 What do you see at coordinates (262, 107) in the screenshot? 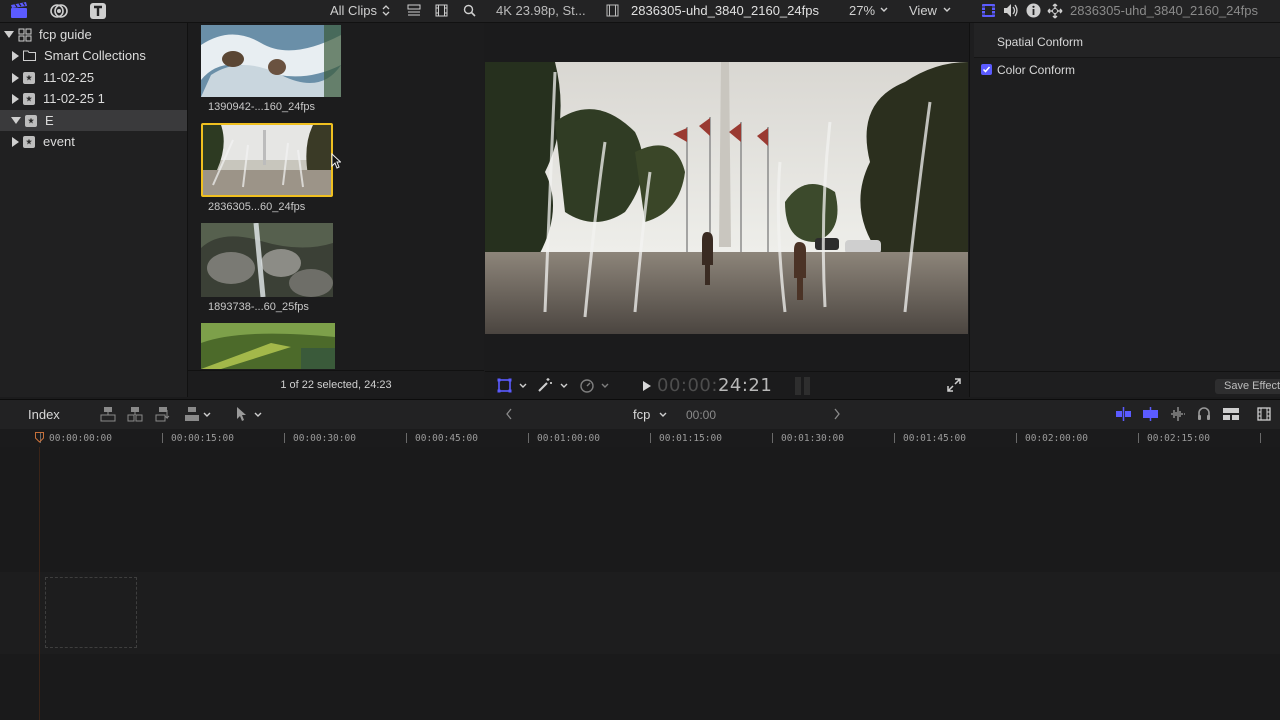
I see `clip-name: 1390942-...160_24fps` at bounding box center [262, 107].